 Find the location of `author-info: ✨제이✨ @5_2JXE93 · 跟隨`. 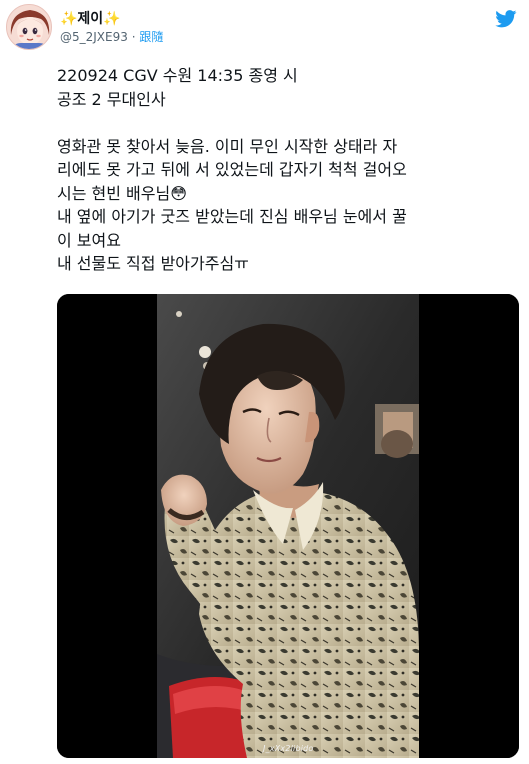

author-info: ✨제이✨ @5_2JXE93 · 跟隨 is located at coordinates (111, 28).